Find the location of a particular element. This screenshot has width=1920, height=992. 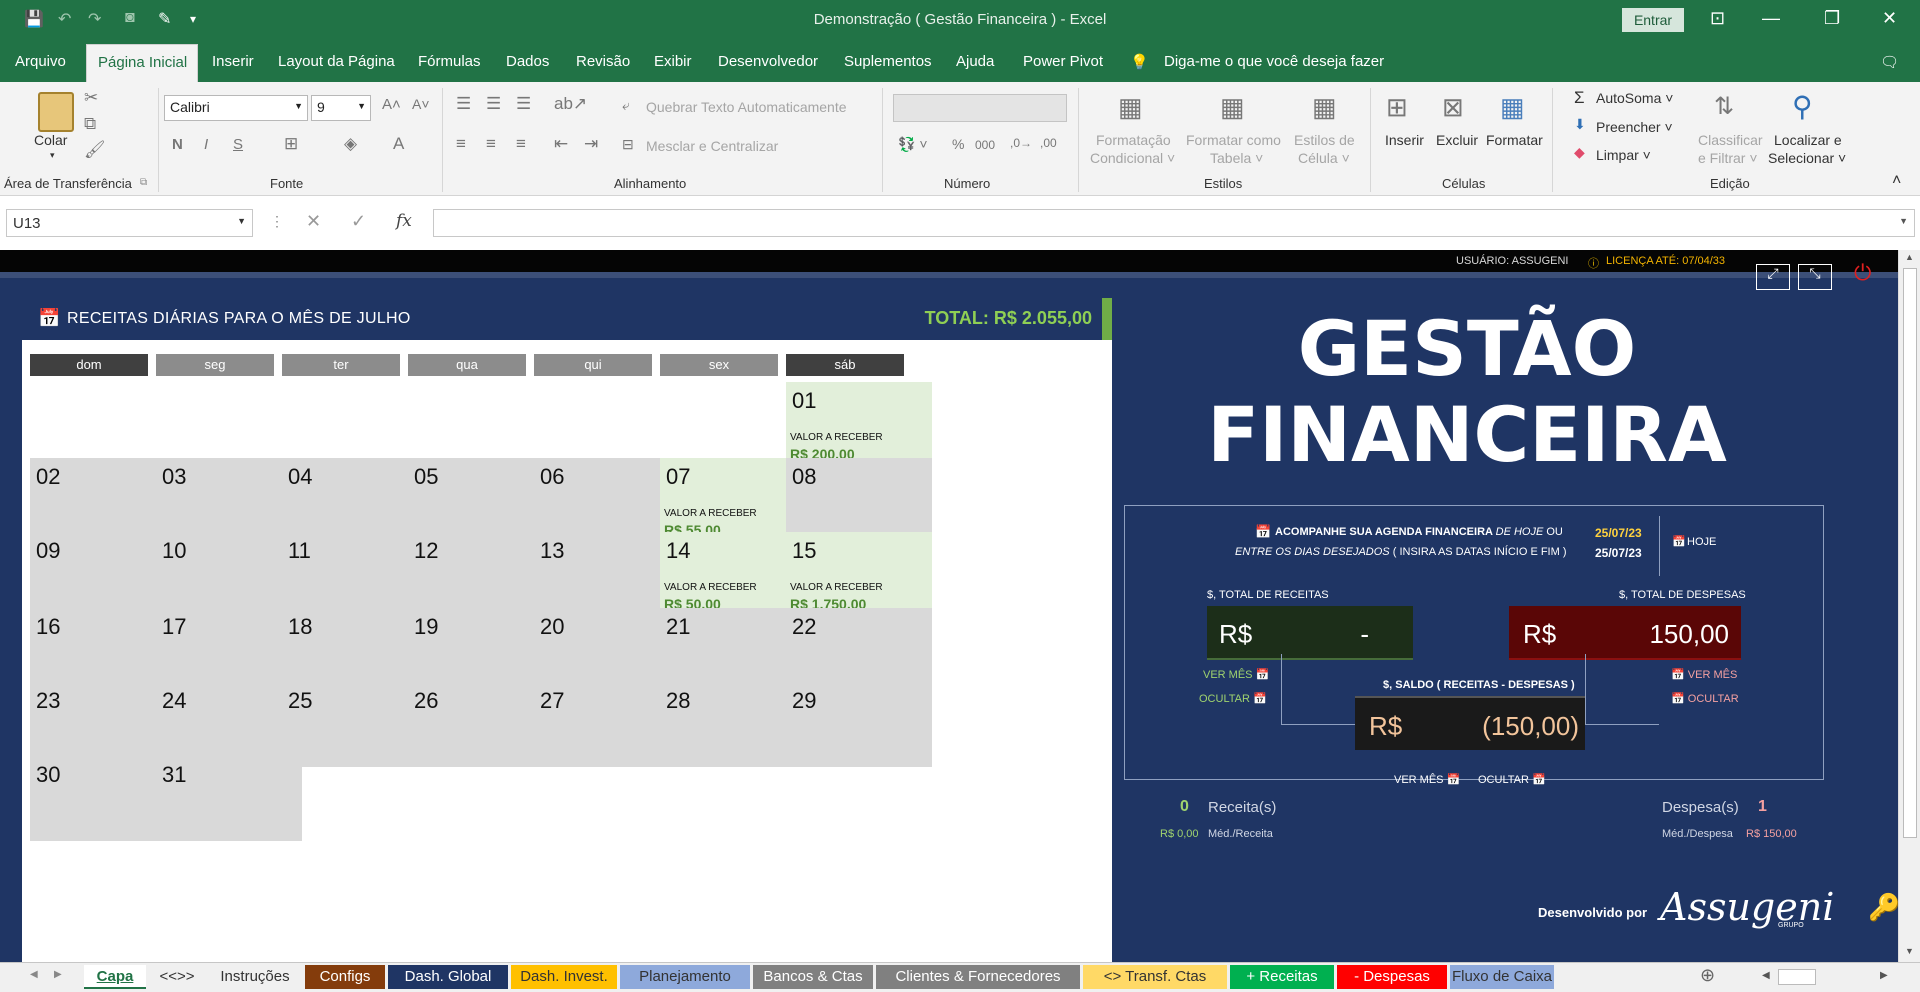

vertical-scroll-thumb is located at coordinates (1910, 553).